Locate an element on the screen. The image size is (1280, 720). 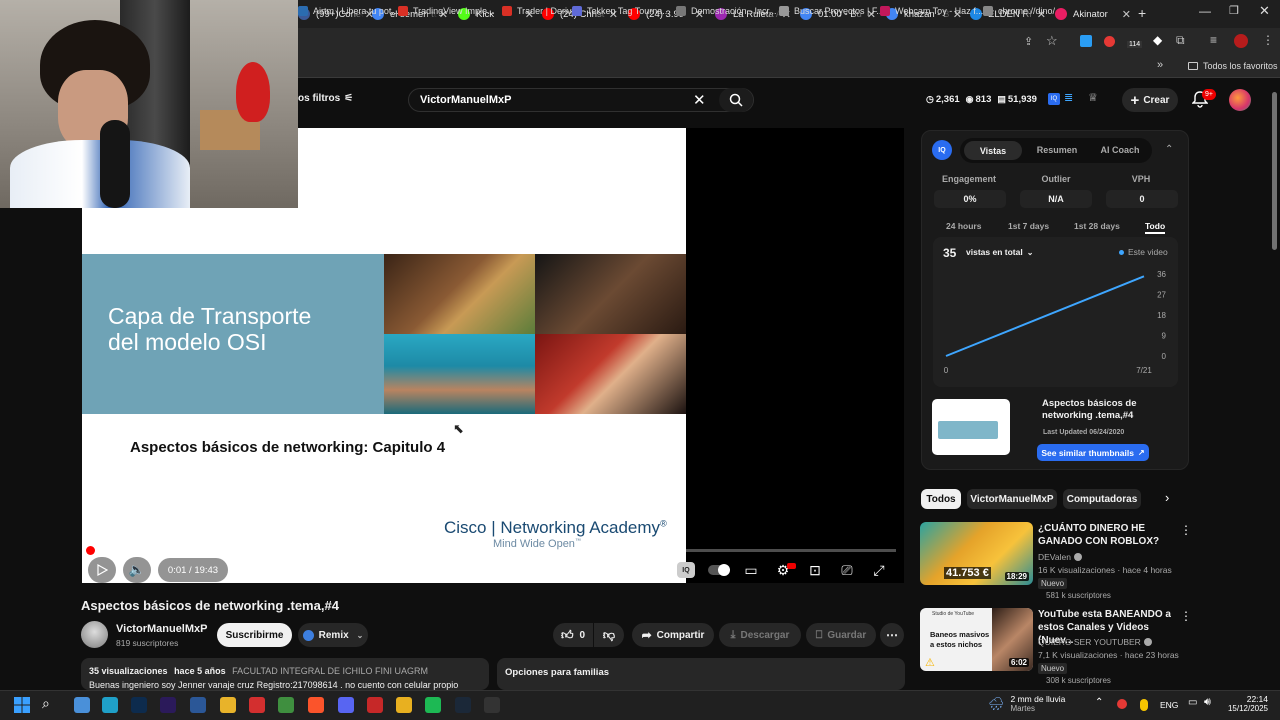
extension-diamond-icon: ◆ is located at coordinates (1157, 40).